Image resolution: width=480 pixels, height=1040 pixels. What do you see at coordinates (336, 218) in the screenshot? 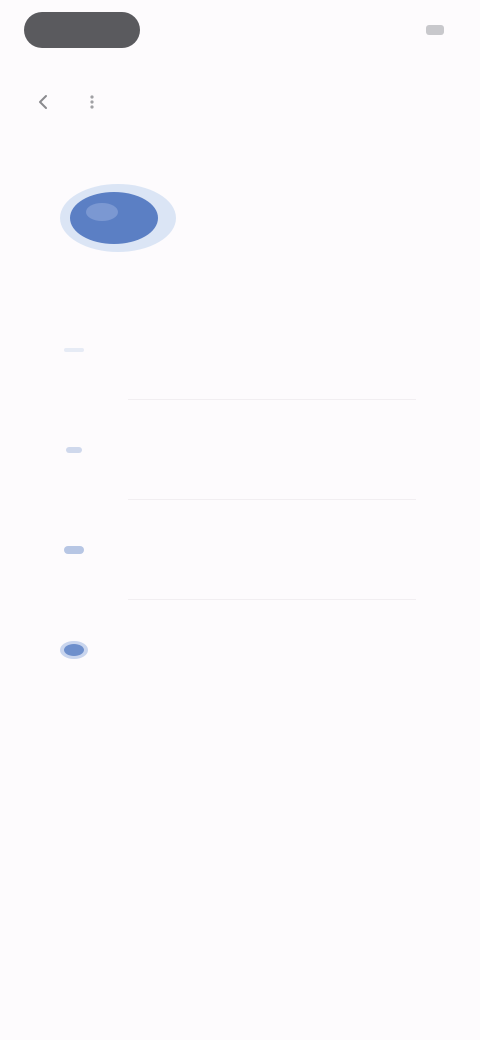
I see `hero-subtitle` at bounding box center [336, 218].